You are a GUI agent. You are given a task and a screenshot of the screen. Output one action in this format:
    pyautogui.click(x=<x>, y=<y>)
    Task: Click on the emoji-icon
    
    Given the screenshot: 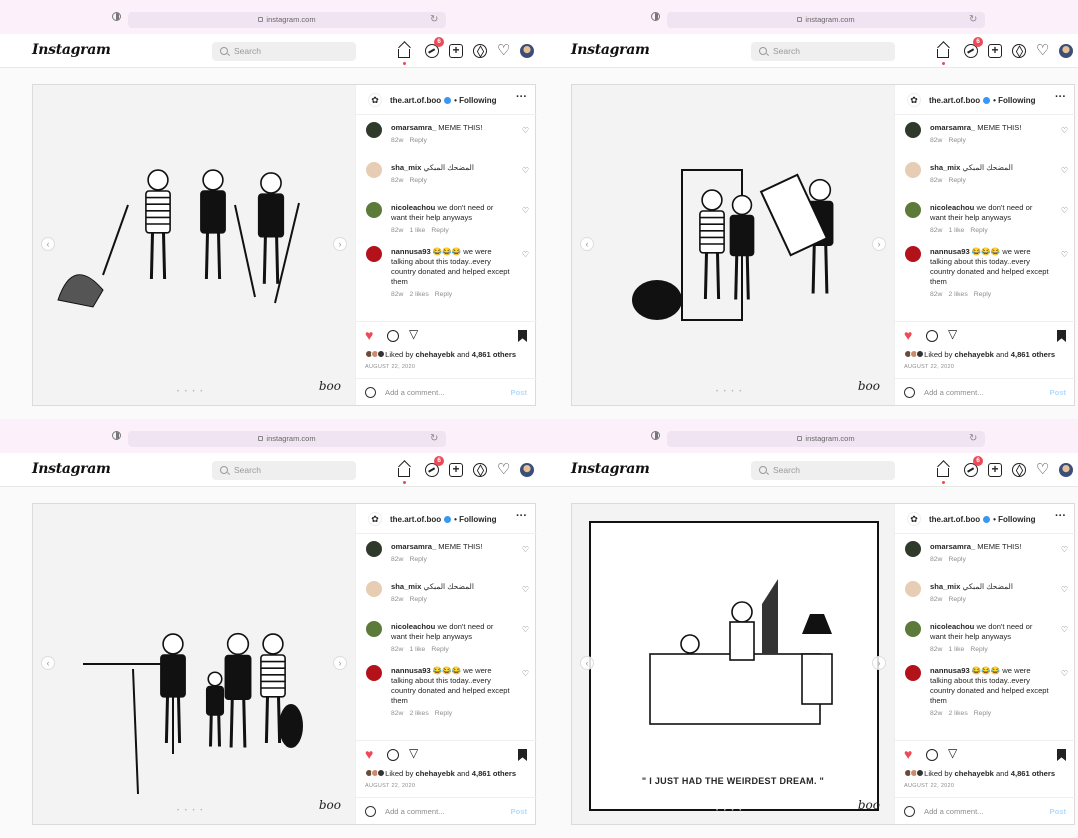 What is the action you would take?
    pyautogui.click(x=370, y=392)
    